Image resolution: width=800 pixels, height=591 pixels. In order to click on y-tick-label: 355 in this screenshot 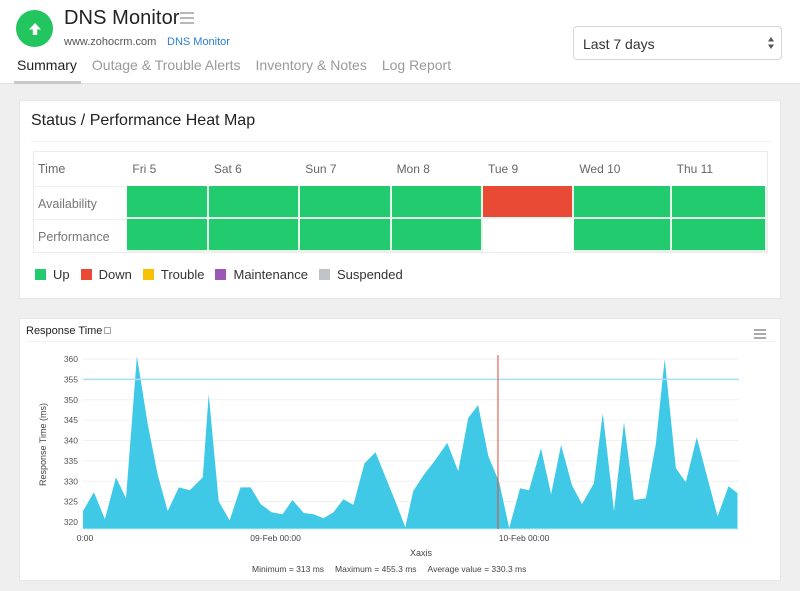, I will do `click(71, 379)`.